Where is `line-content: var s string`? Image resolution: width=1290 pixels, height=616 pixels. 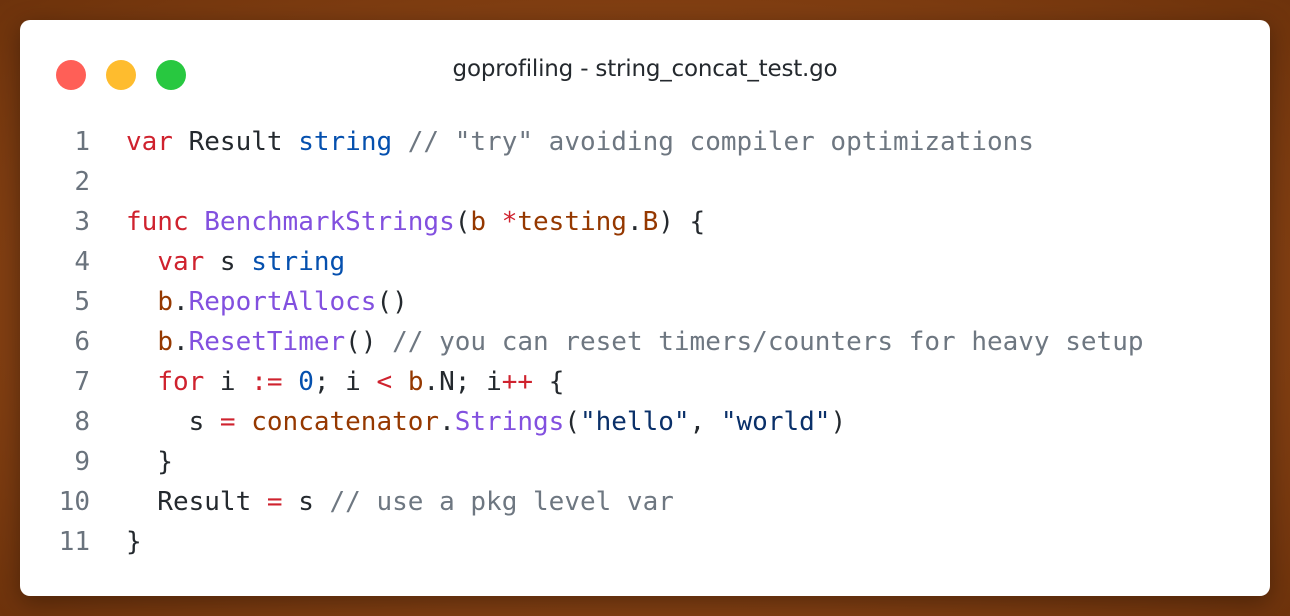
line-content: var s string is located at coordinates (235, 262).